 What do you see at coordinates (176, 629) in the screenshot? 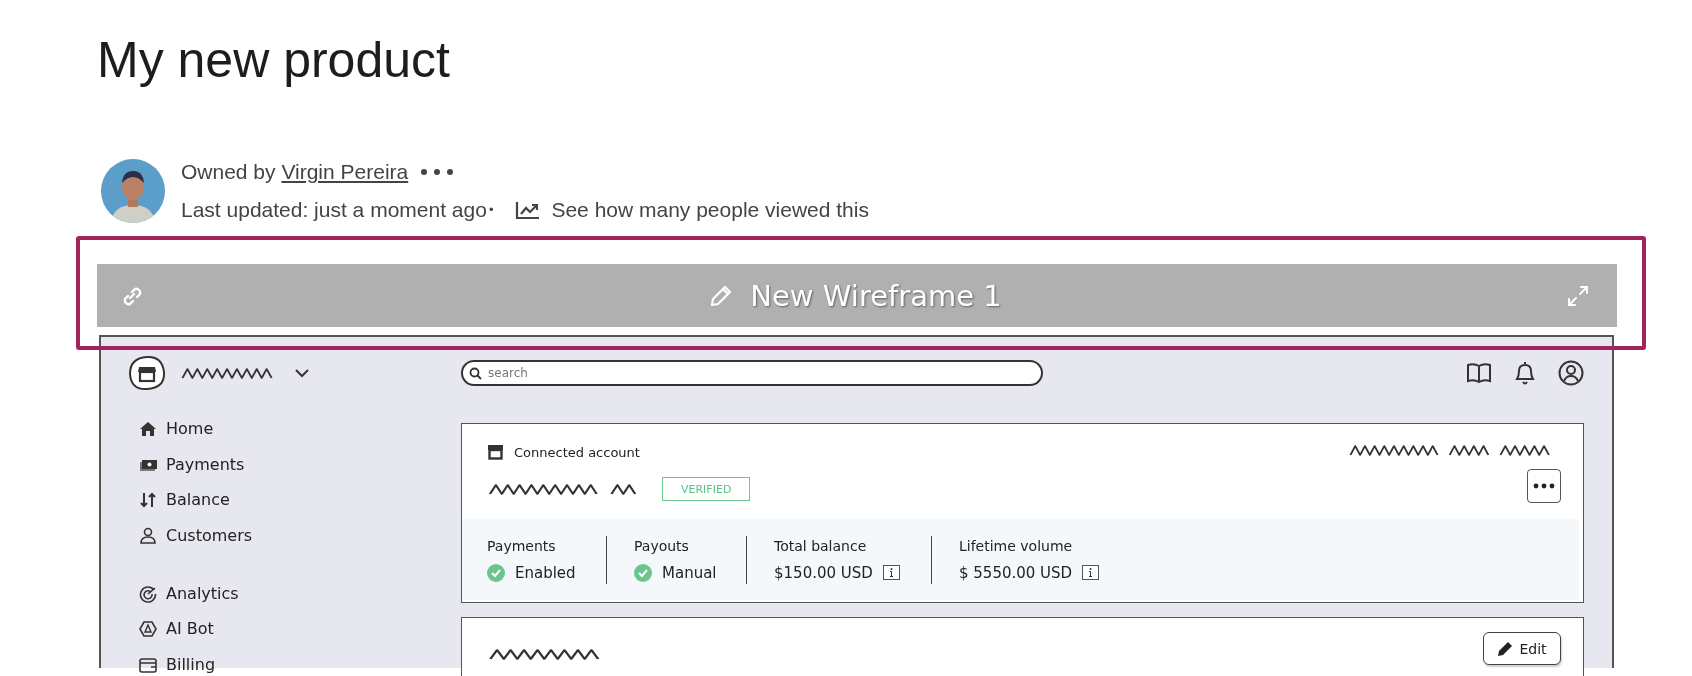
I see `nav-item: AI Bot` at bounding box center [176, 629].